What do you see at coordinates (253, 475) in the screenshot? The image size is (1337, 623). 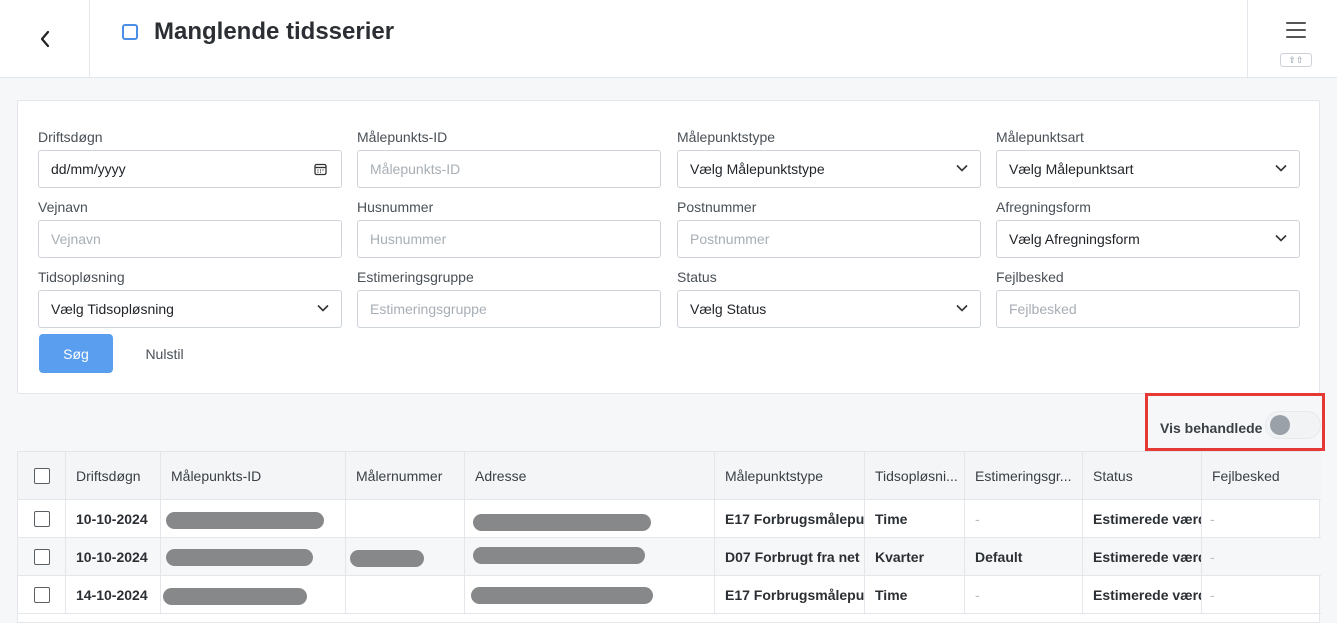 I see `column-header: Målepunkts-ID` at bounding box center [253, 475].